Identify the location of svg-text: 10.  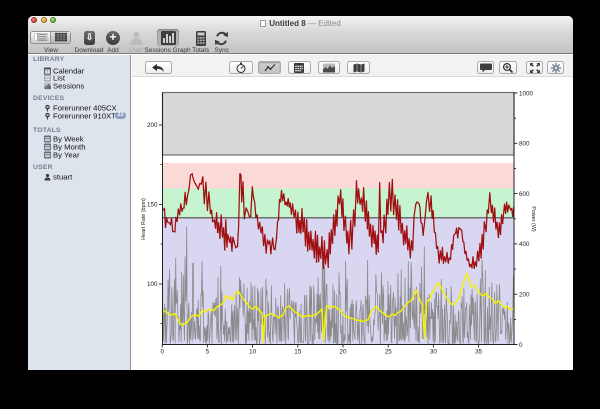
(253, 352).